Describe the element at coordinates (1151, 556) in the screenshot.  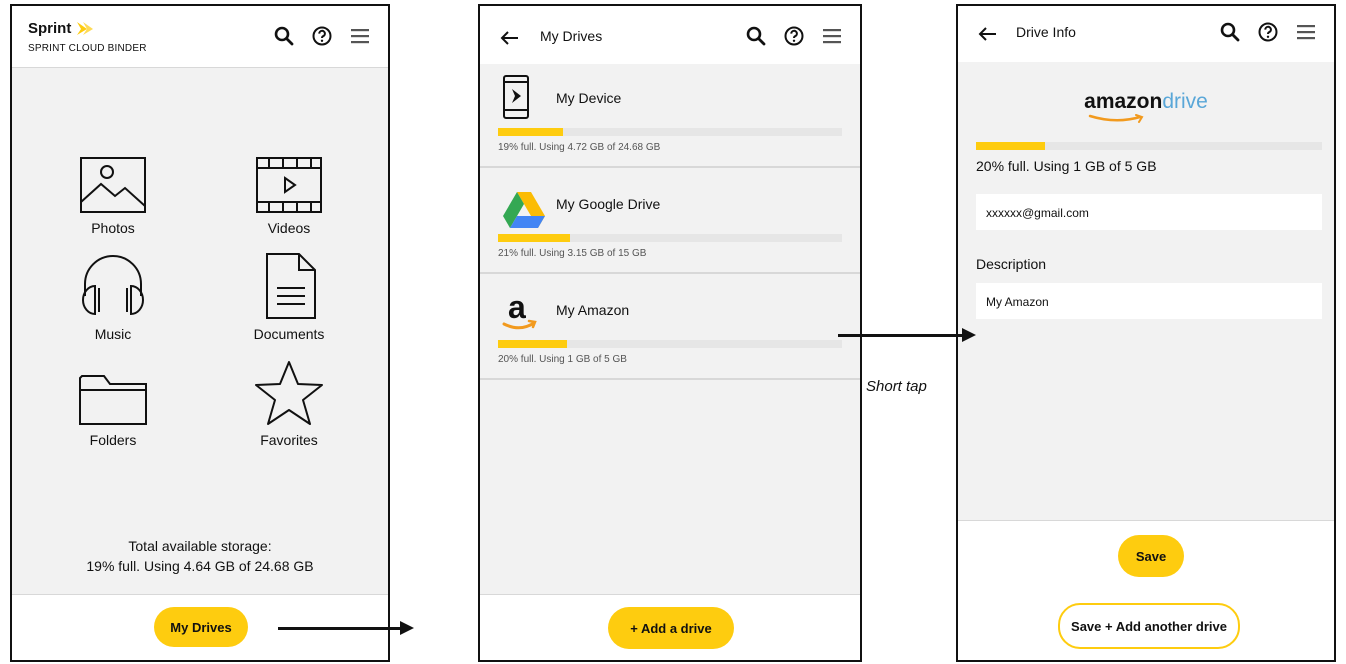
I see `save-button: Save` at that location.